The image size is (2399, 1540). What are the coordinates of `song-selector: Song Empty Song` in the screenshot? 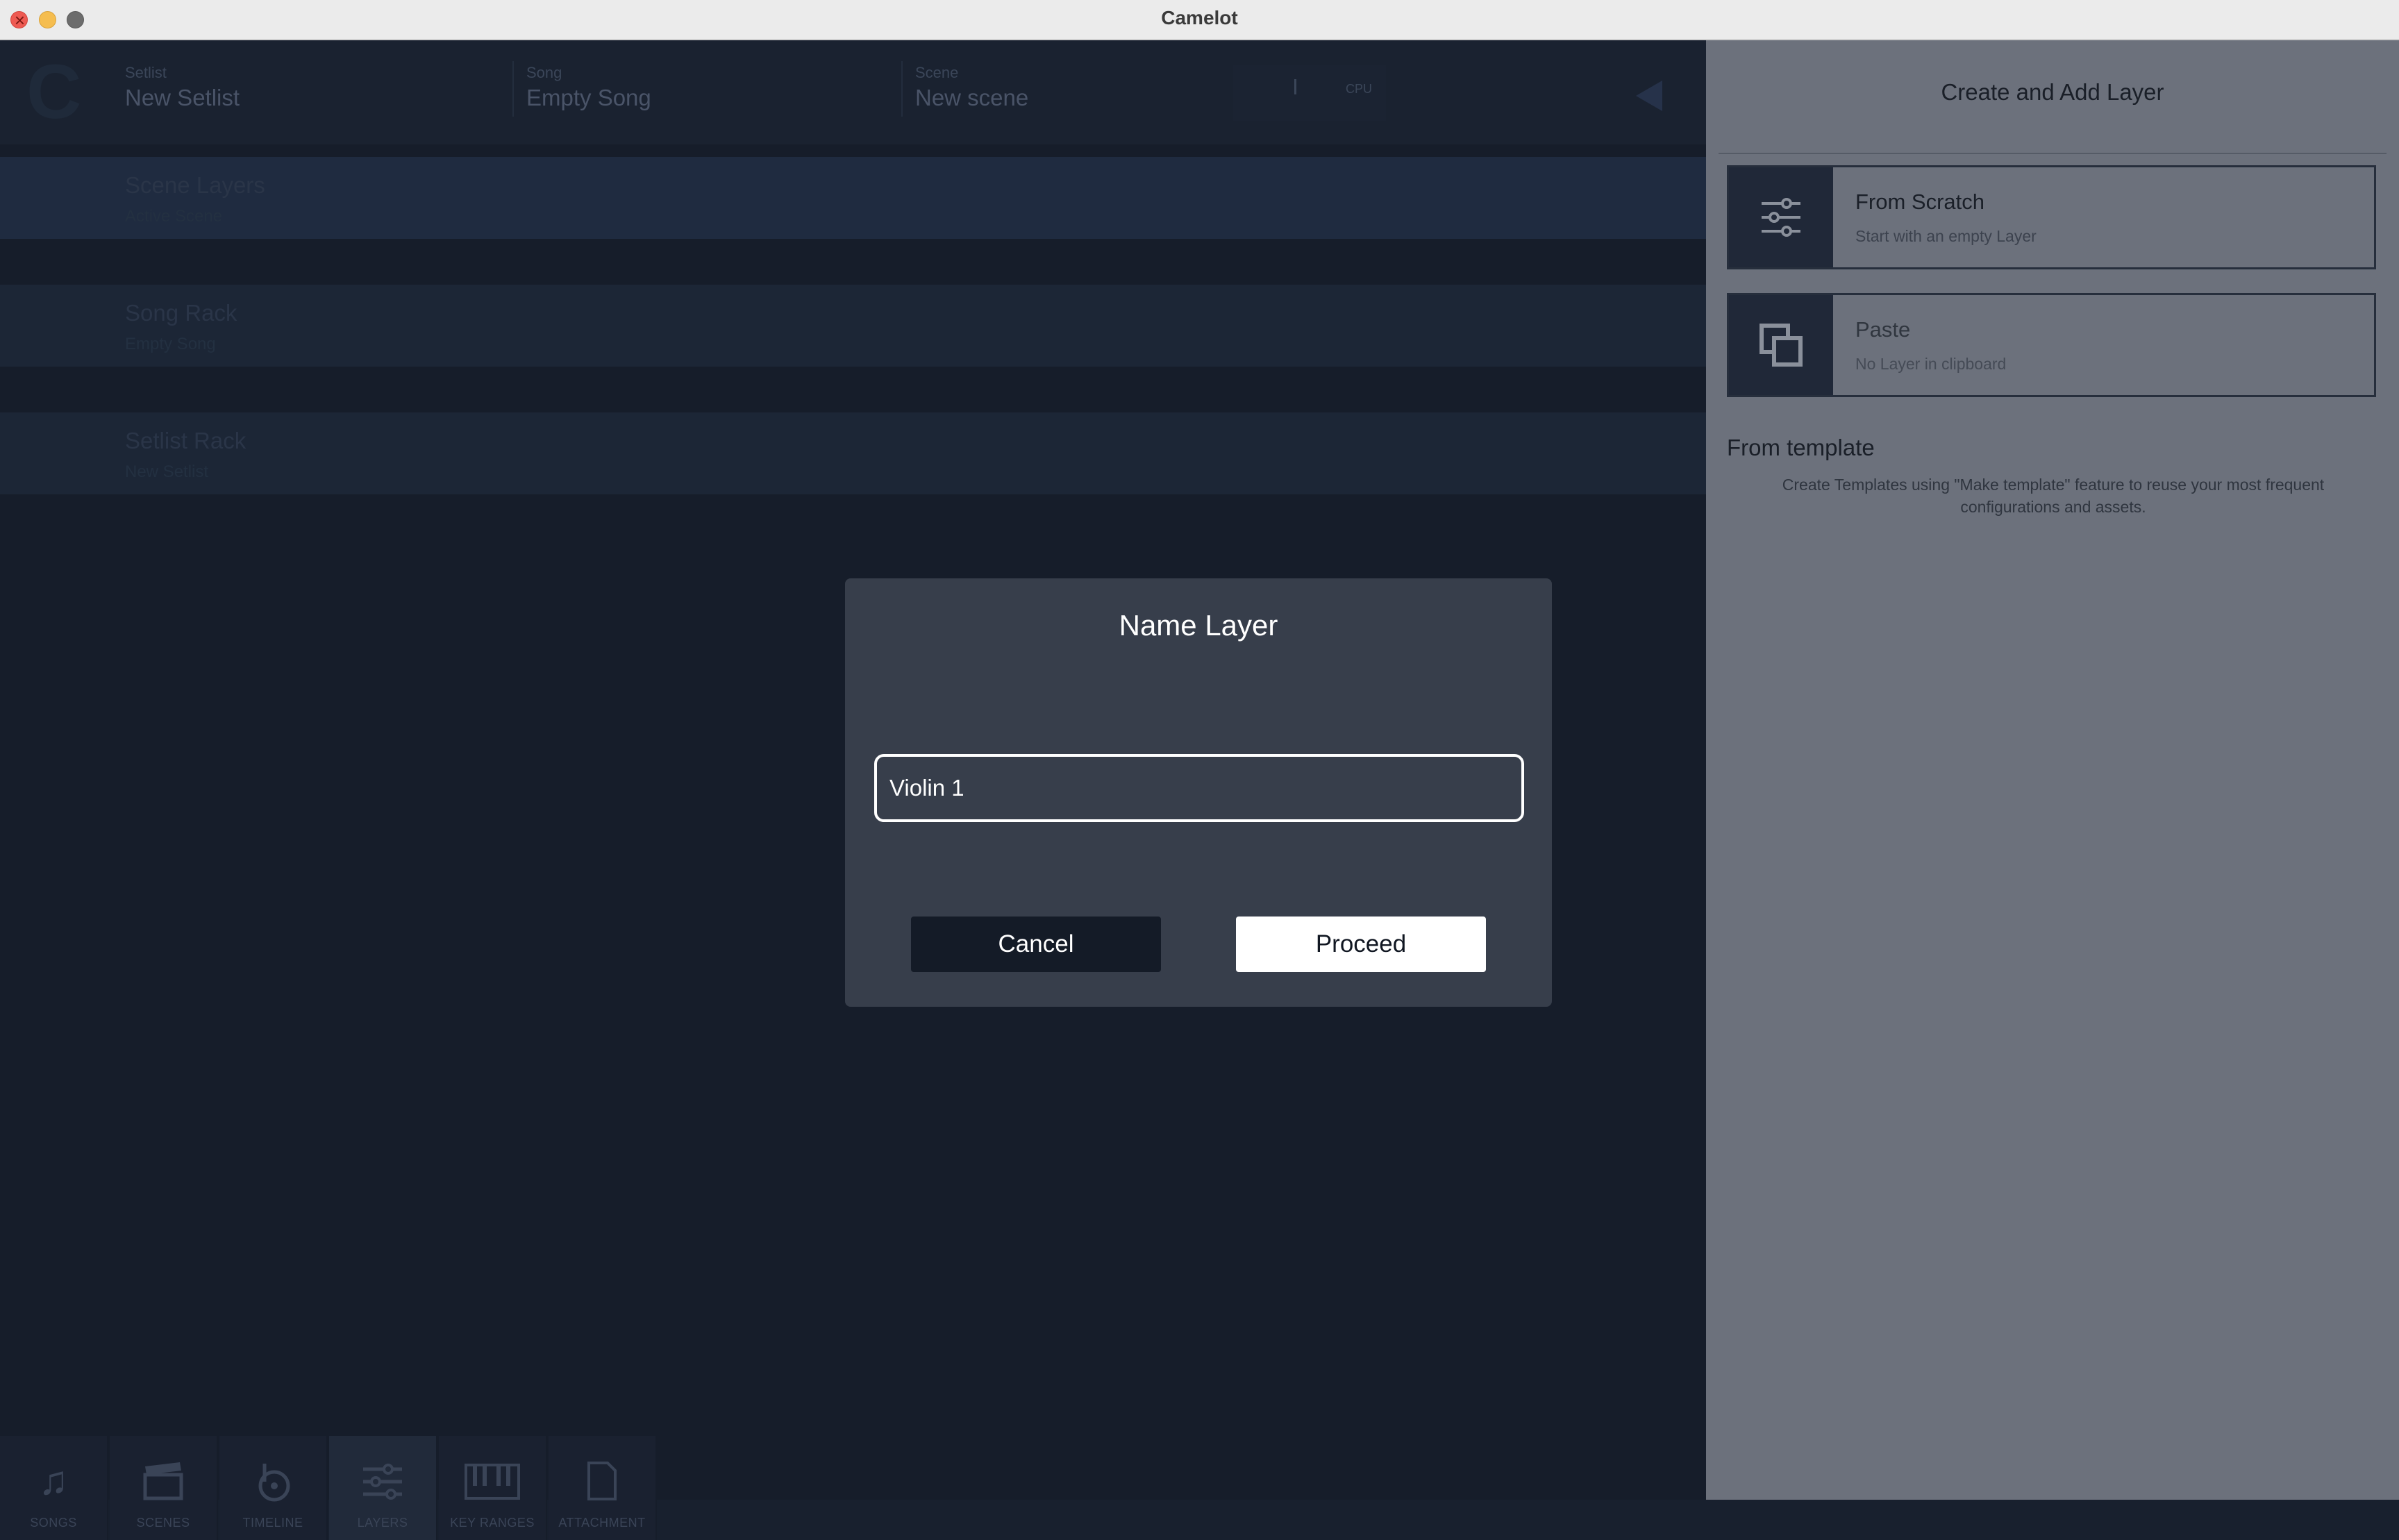 It's located at (588, 88).